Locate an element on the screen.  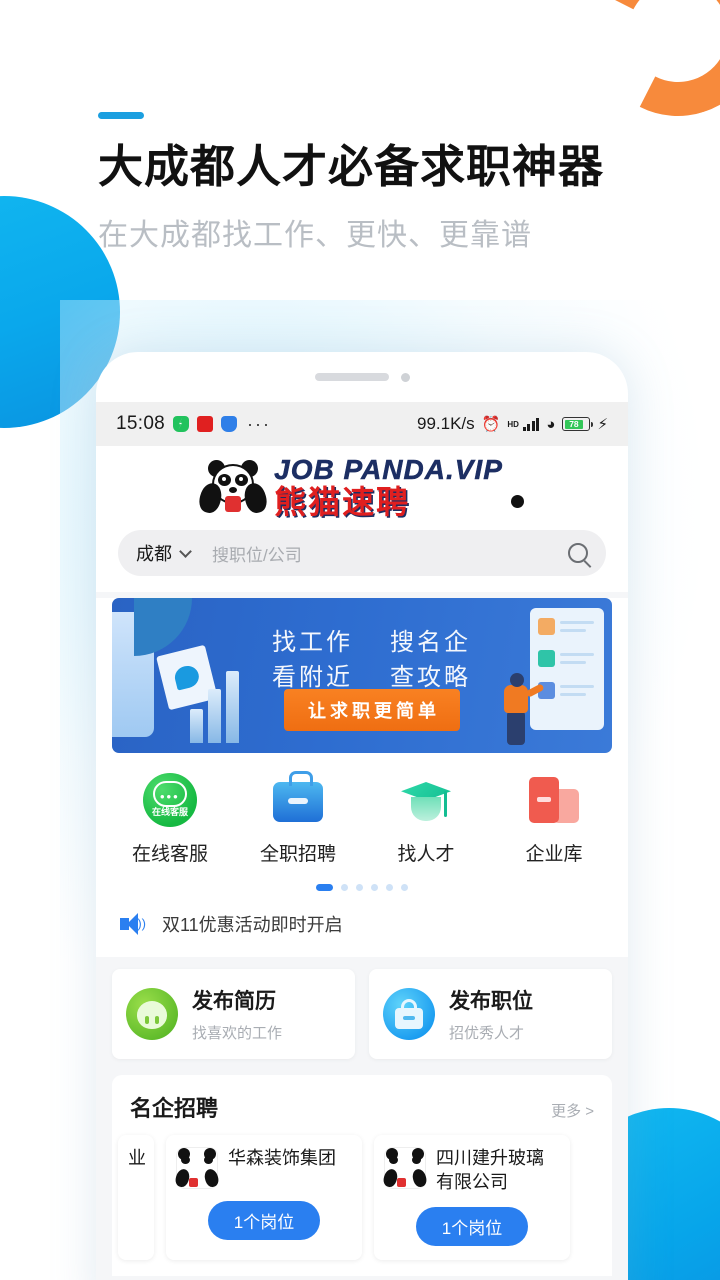
status-bar-left: 15:08 ··· is located at coordinates (193, 424).